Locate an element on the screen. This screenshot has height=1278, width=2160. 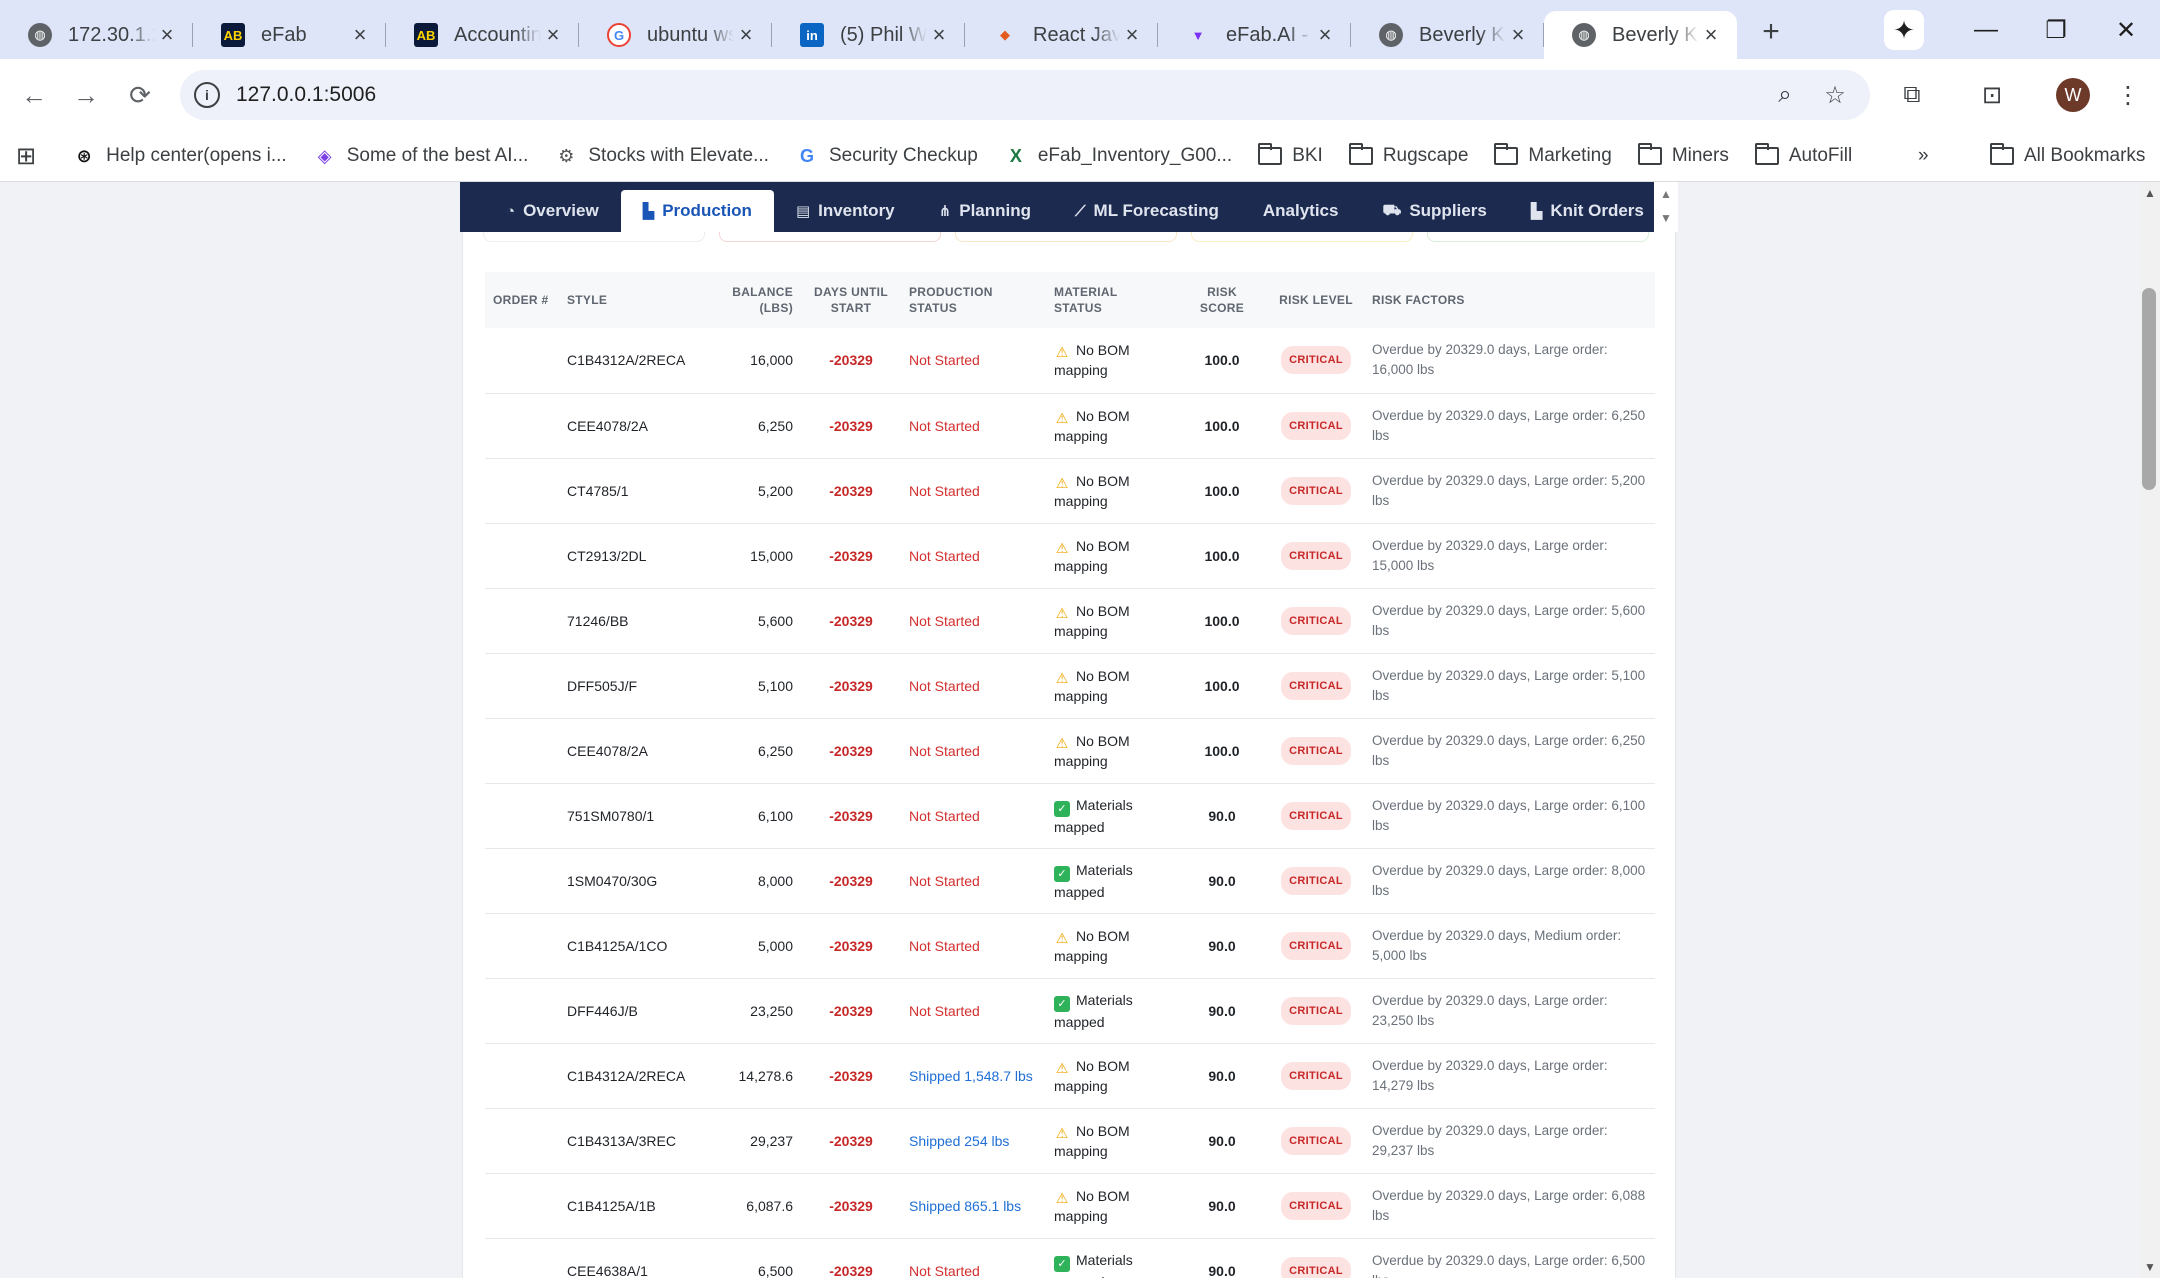
header-style: STYLE is located at coordinates (634, 300).